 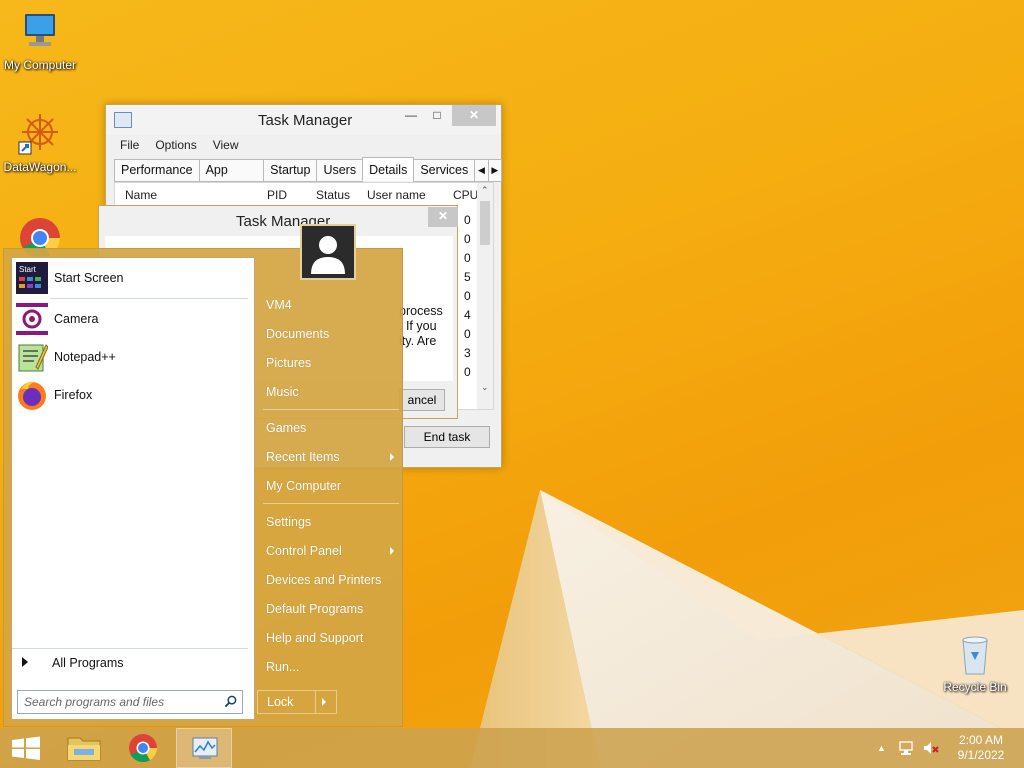 What do you see at coordinates (422, 400) in the screenshot?
I see `cancel-button: ancel` at bounding box center [422, 400].